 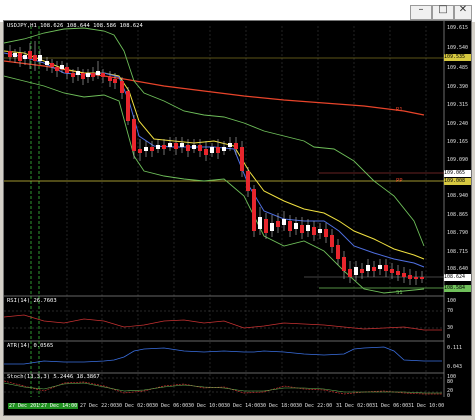 What do you see at coordinates (458, 233) in the screenshot?
I see `price-tick: 108.790` at bounding box center [458, 233].